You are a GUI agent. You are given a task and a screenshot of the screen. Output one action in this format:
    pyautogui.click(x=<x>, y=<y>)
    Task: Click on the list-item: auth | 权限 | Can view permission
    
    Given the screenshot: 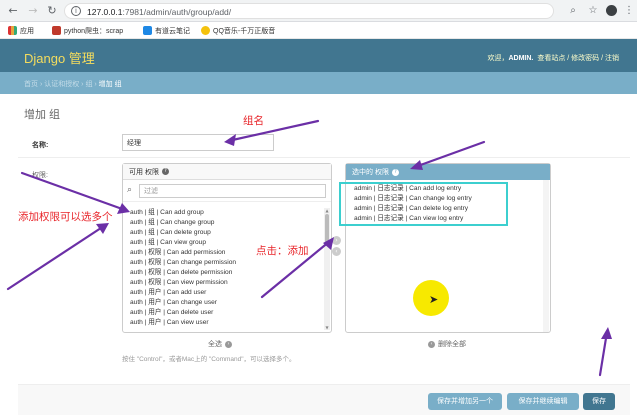 What is the action you would take?
    pyautogui.click(x=226, y=283)
    